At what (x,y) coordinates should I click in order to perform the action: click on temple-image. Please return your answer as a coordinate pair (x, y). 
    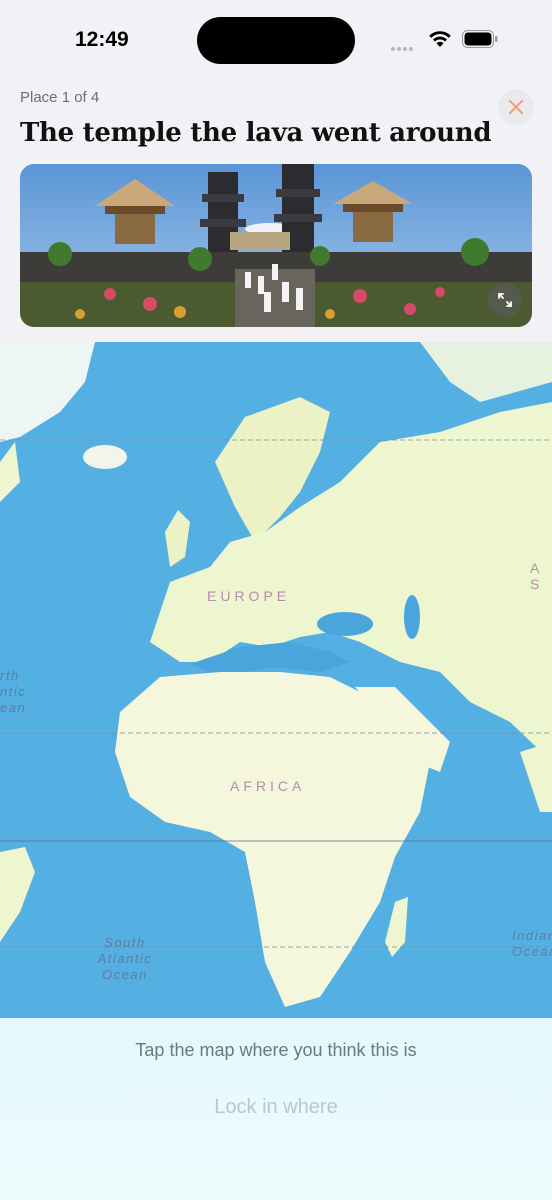
    Looking at the image, I should click on (276, 245).